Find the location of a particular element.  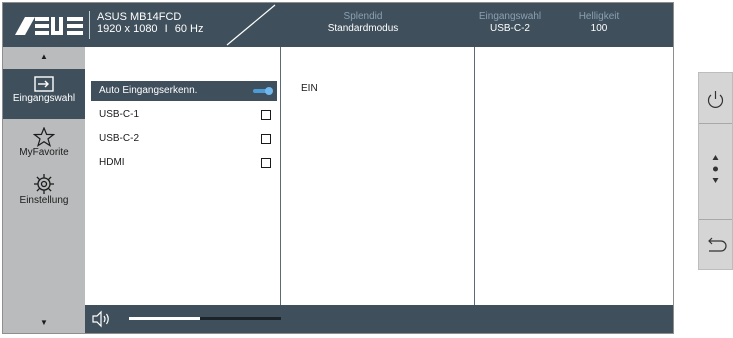

option-usb-c-2: USB-C-2 is located at coordinates (184, 139).